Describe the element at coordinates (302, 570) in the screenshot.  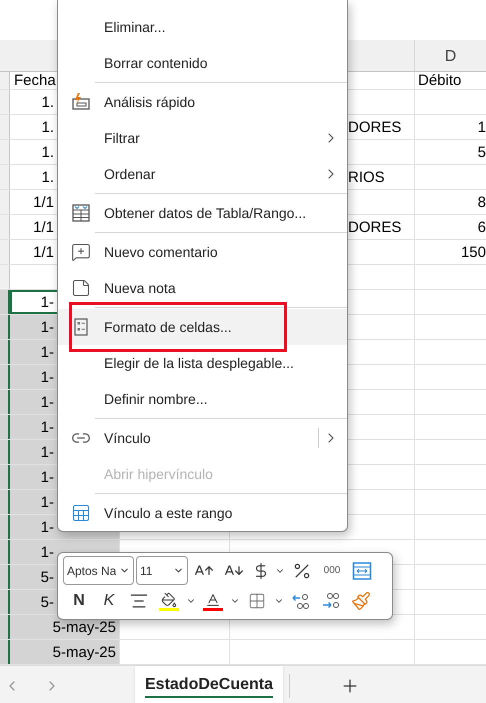
I see `percent-icon` at that location.